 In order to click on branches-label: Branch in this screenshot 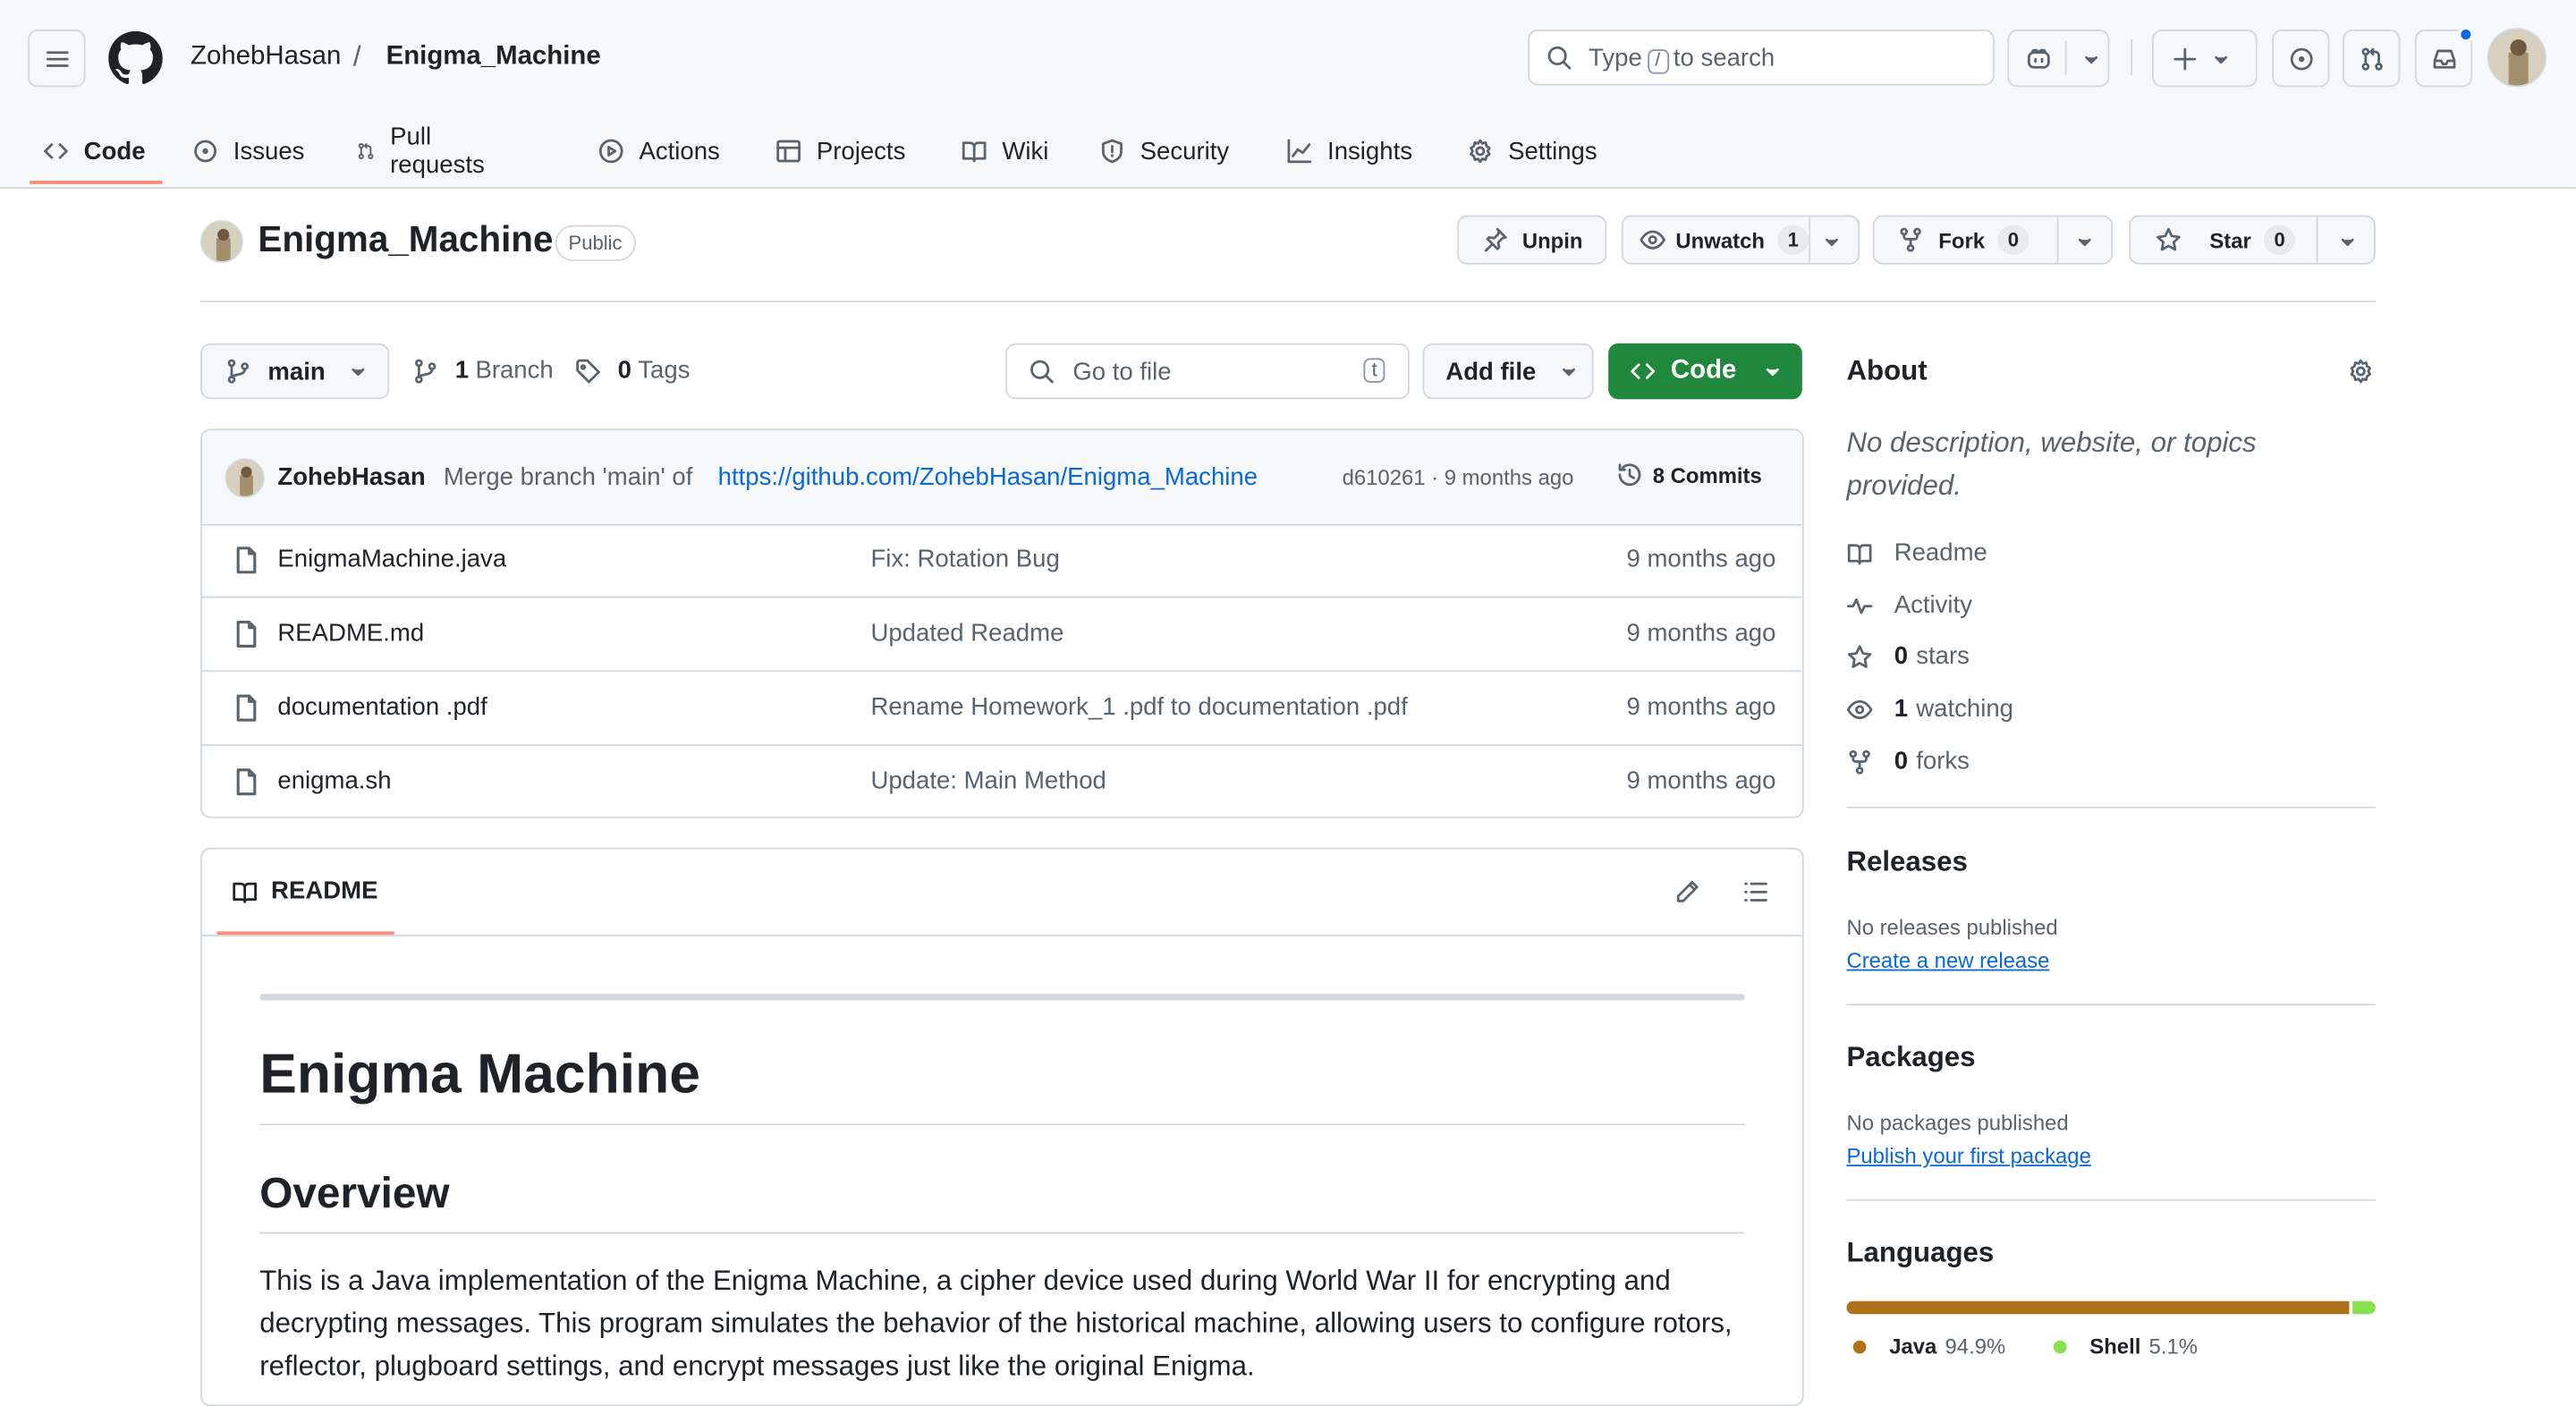, I will do `click(514, 371)`.